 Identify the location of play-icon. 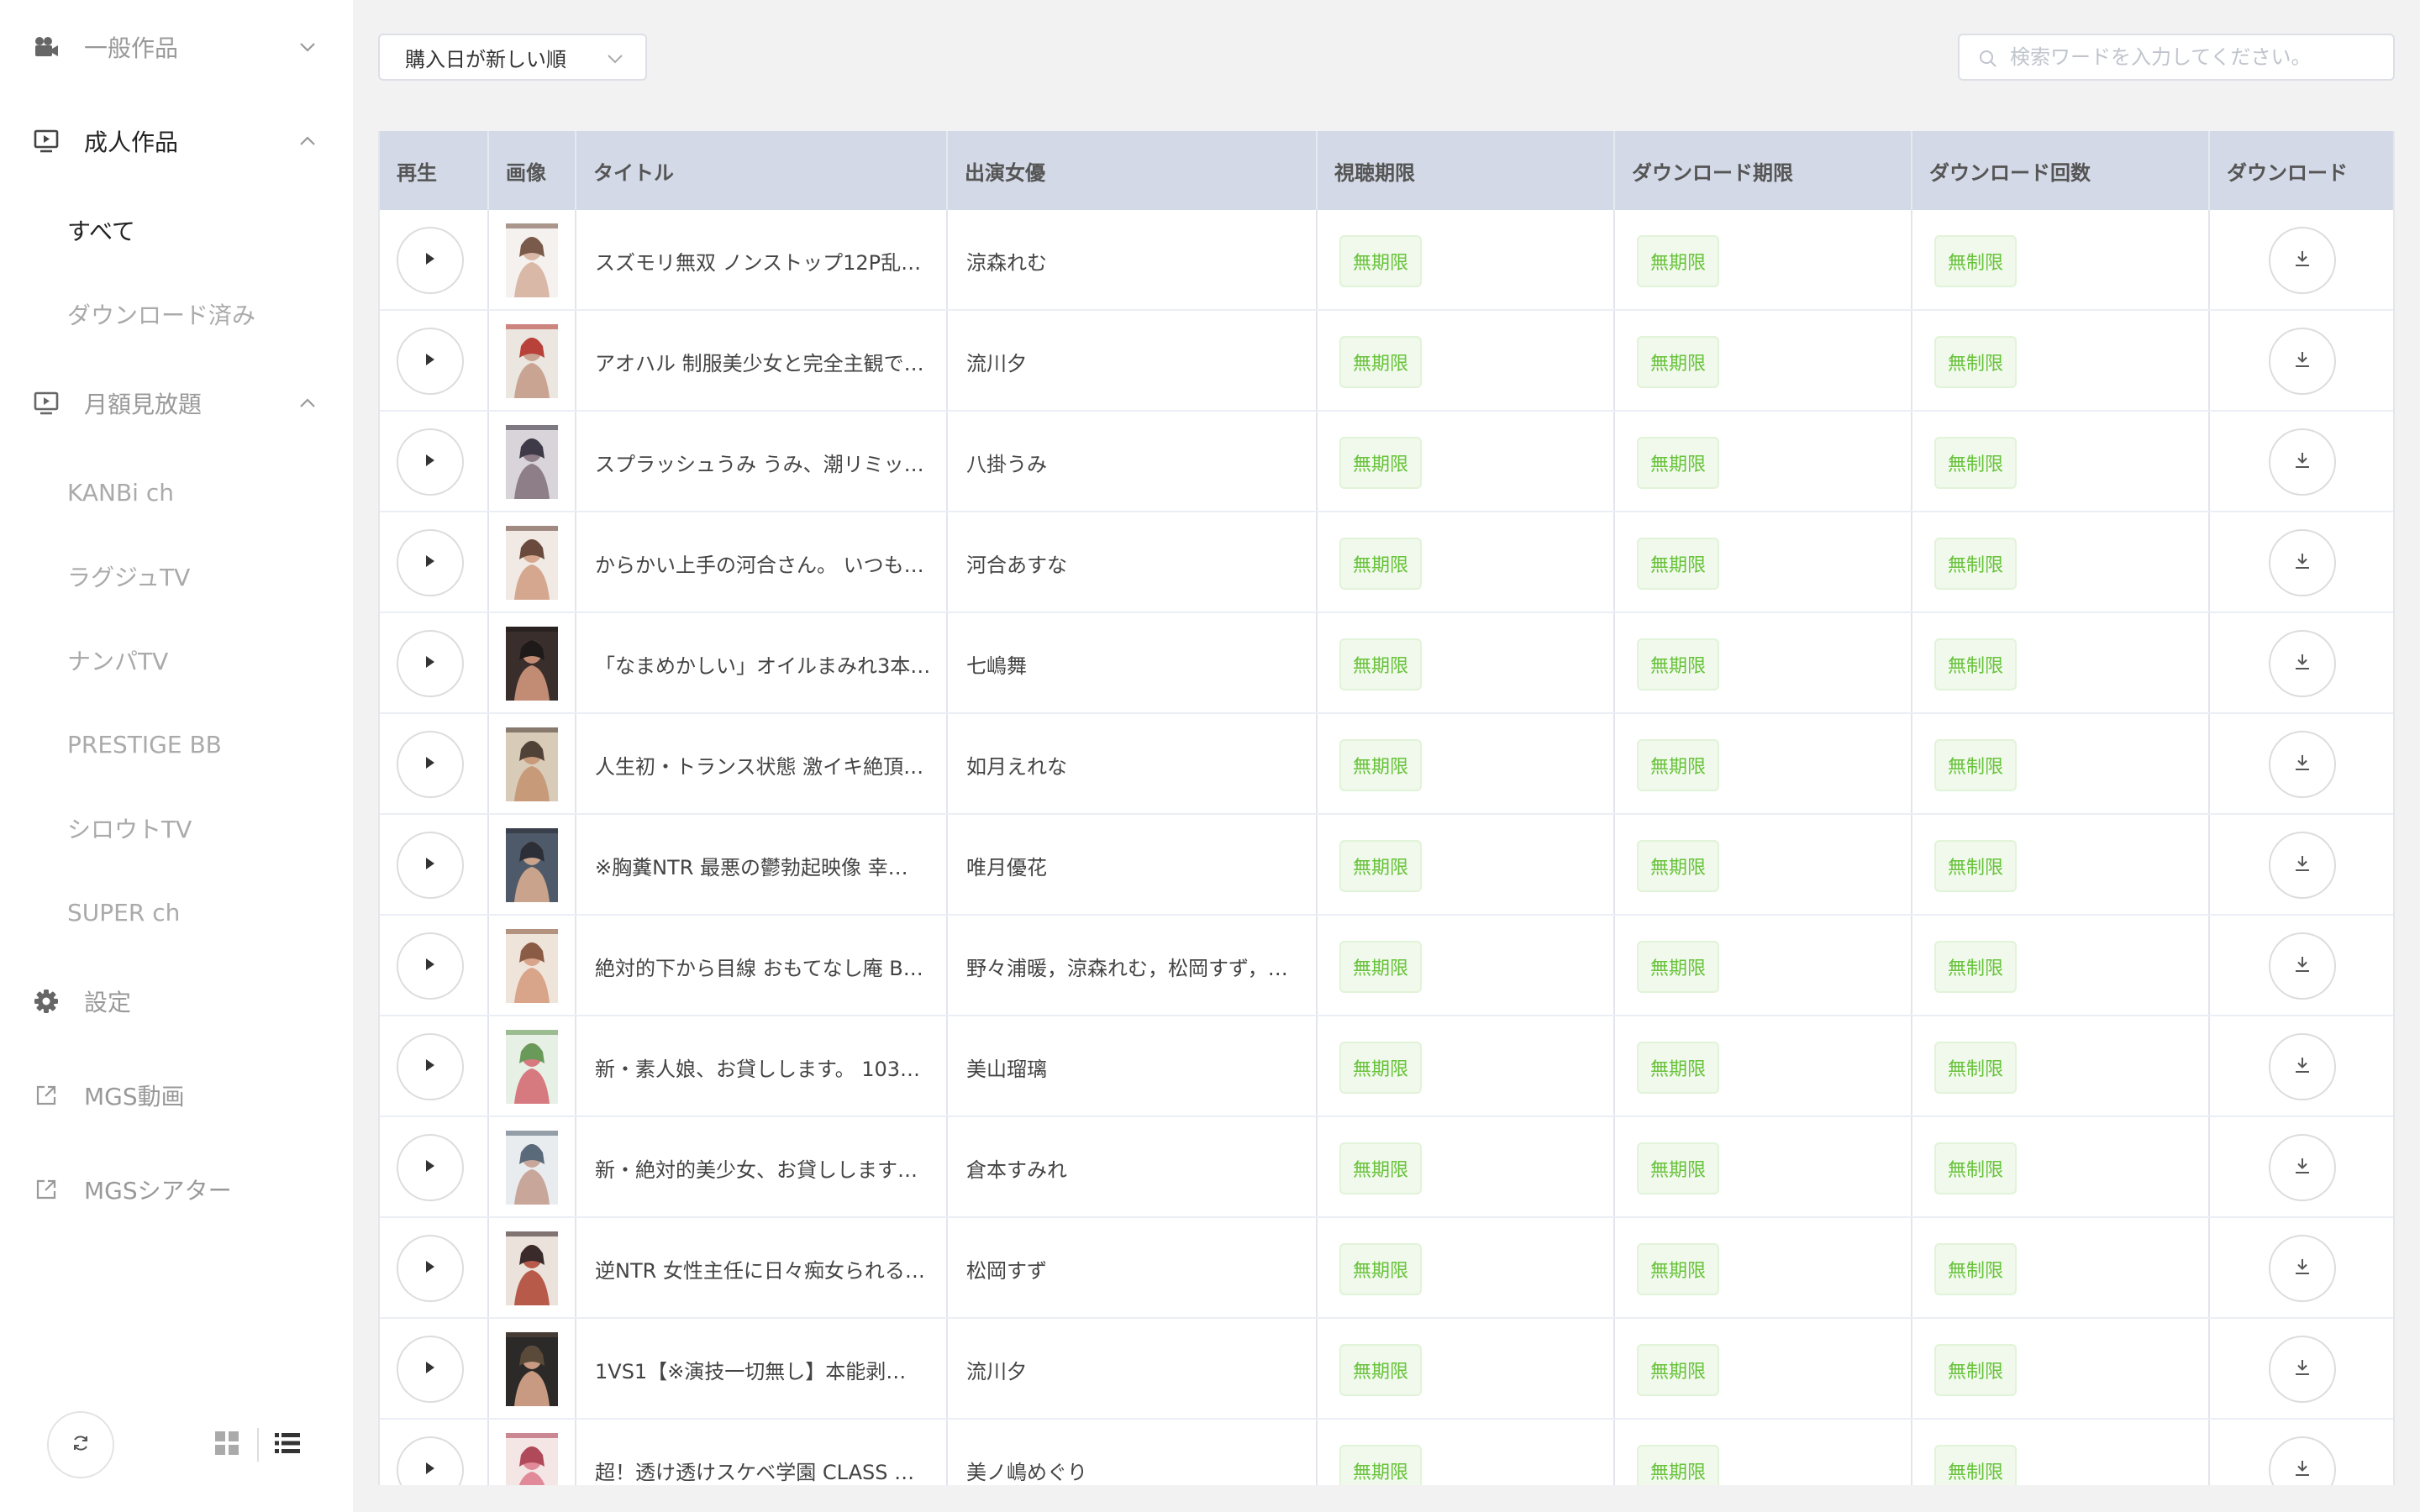
(430, 663).